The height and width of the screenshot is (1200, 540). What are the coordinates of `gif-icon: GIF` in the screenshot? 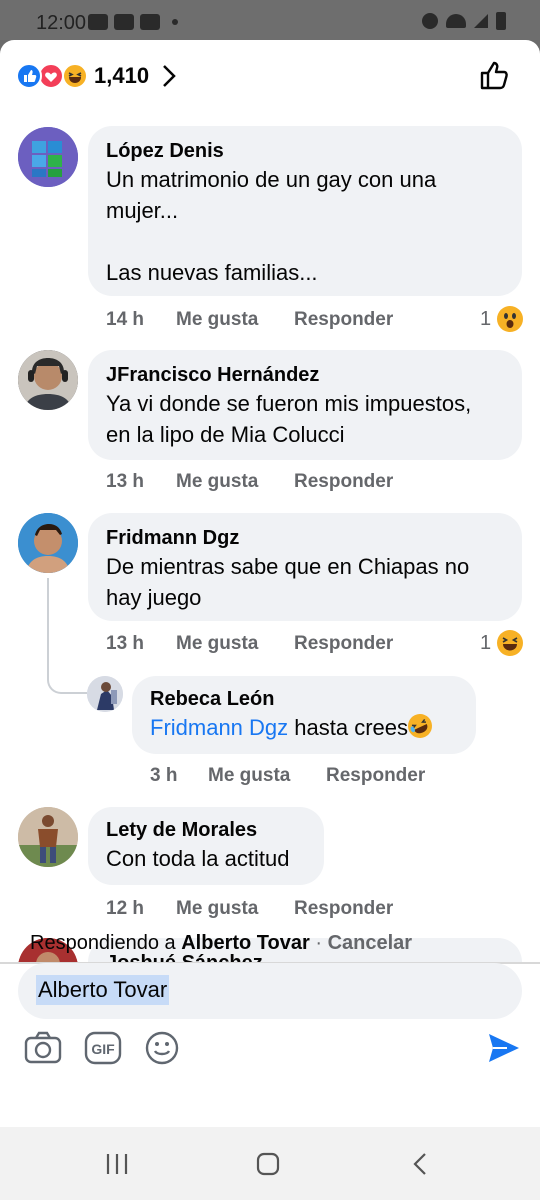 It's located at (103, 1048).